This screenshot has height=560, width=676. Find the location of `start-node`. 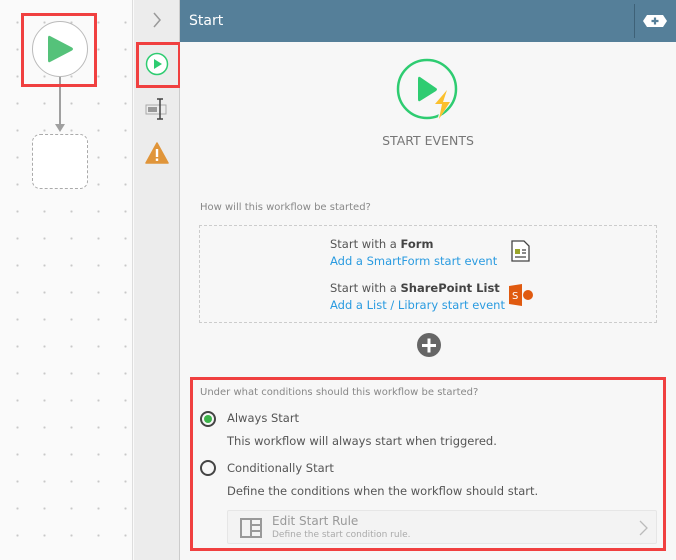

start-node is located at coordinates (60, 49).